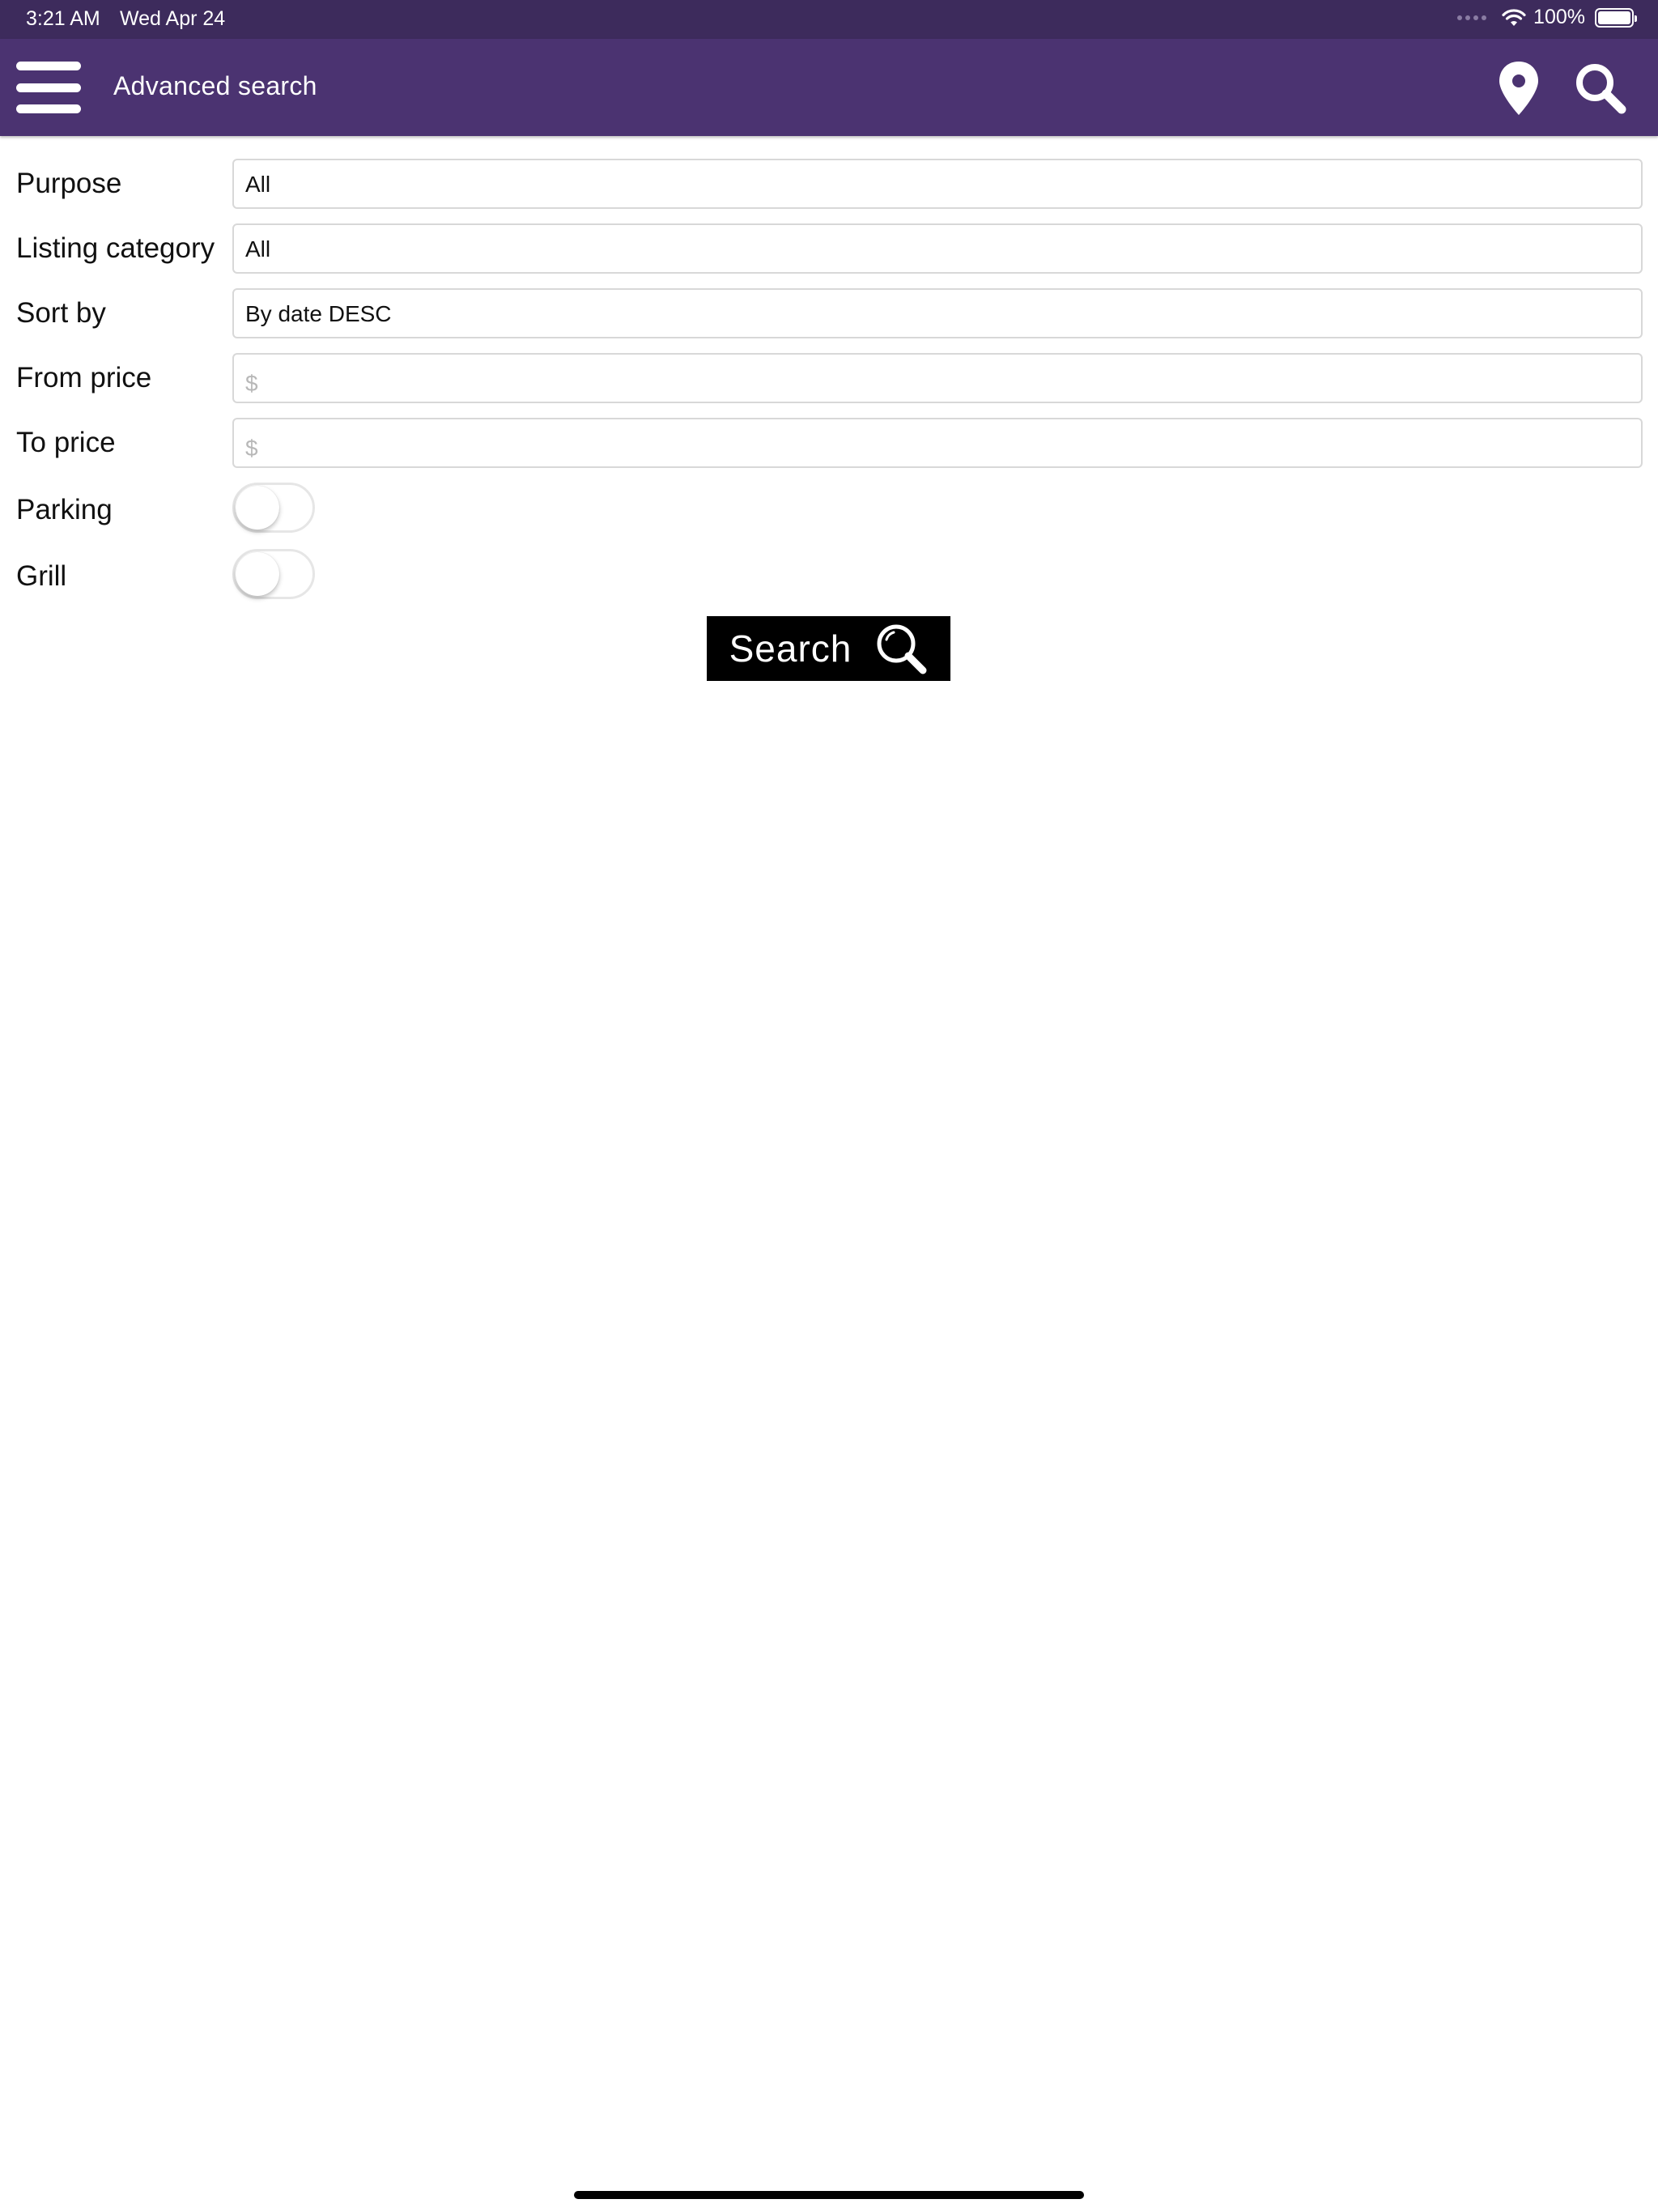 The width and height of the screenshot is (1658, 2212). Describe the element at coordinates (115, 248) in the screenshot. I see `listing-category-label: Listing category` at that location.